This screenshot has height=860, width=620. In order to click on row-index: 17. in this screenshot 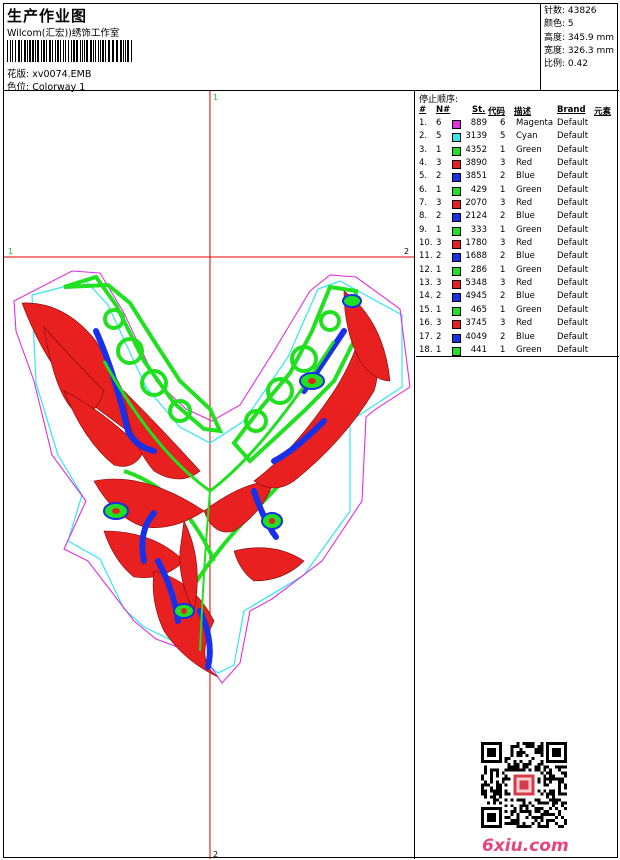, I will do `click(426, 336)`.